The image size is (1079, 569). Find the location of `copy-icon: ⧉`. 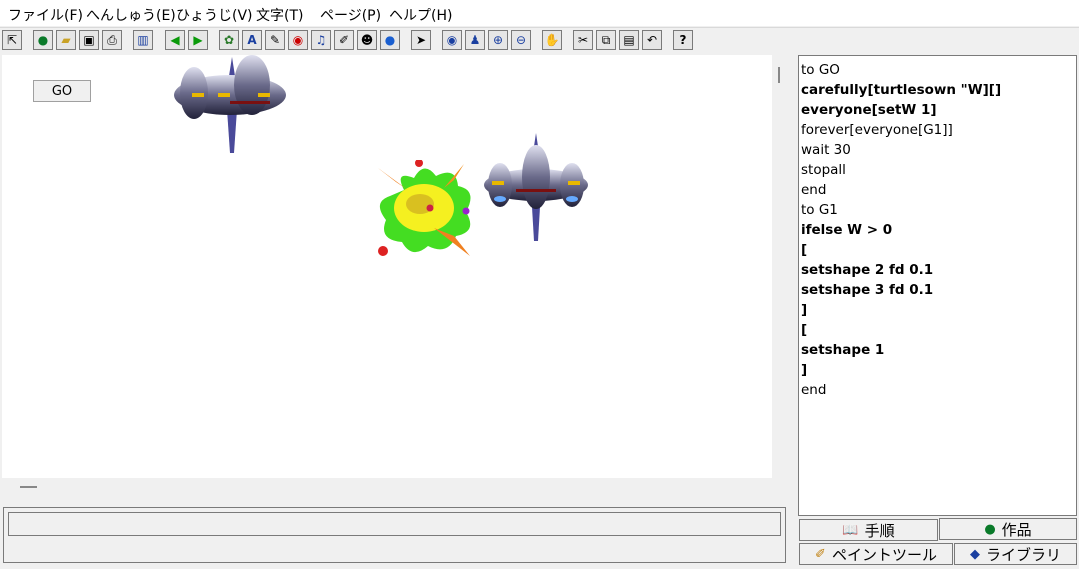

copy-icon: ⧉ is located at coordinates (606, 40).